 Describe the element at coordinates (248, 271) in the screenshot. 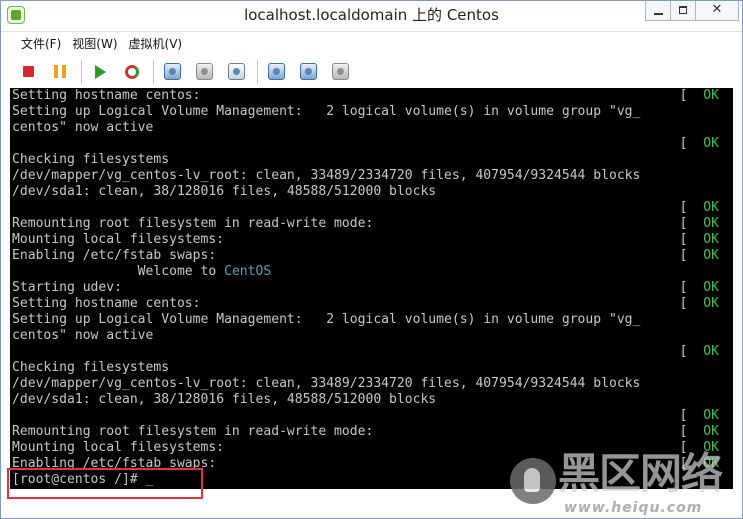

I see `welcome-centos-text: CentOS` at that location.